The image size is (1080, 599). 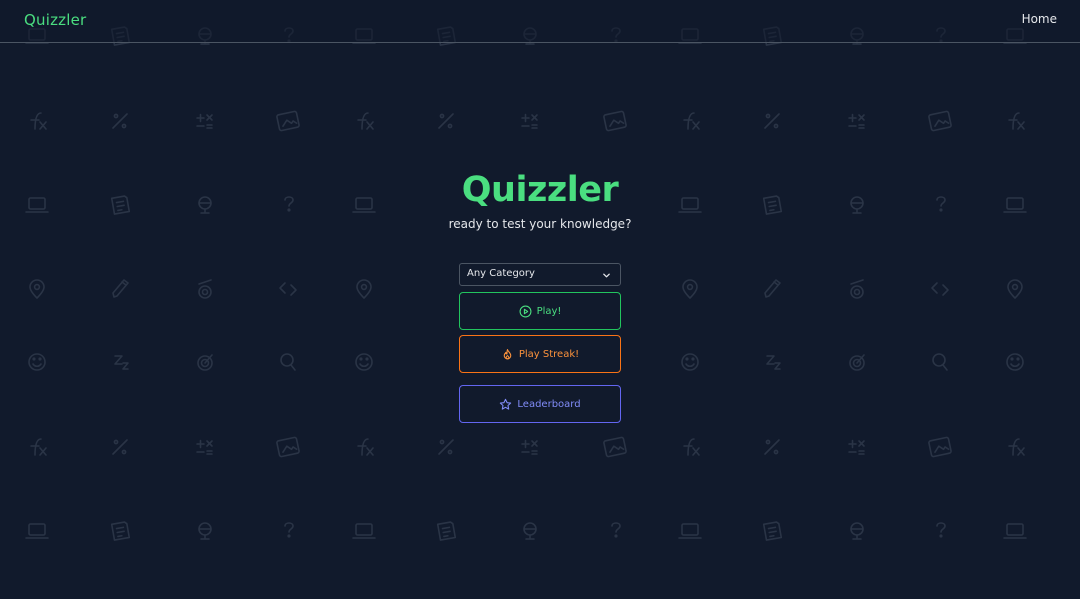 I want to click on play-streak-button: Play Streak!, so click(x=540, y=354).